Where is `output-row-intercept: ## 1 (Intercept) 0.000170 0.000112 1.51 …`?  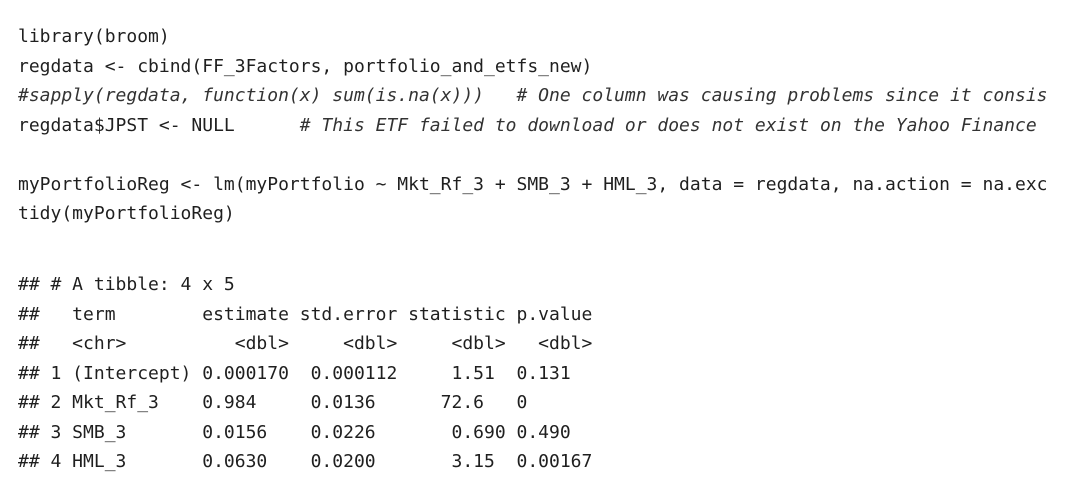
output-row-intercept: ## 1 (Intercept) 0.000170 0.000112 1.51 … is located at coordinates (294, 373).